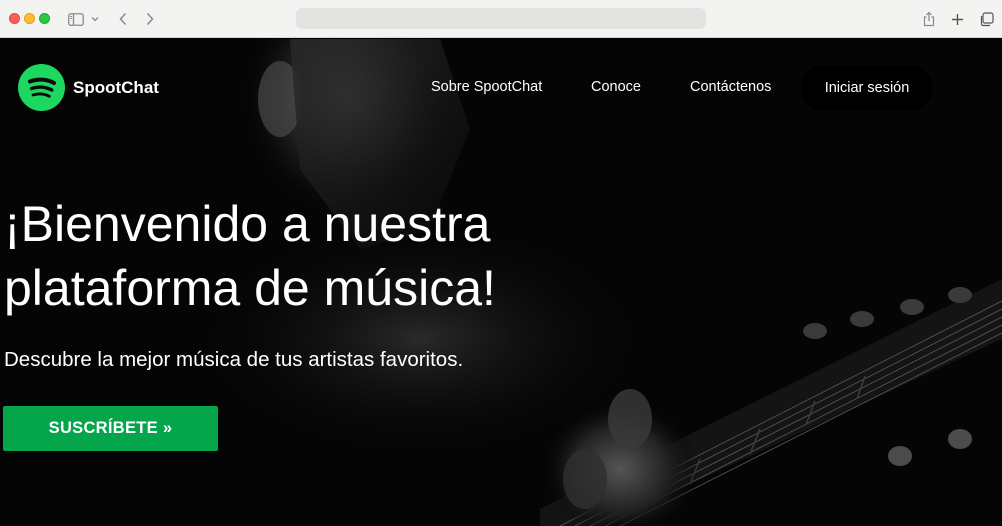 The image size is (1002, 526). Describe the element at coordinates (76, 19) in the screenshot. I see `sidebar-icon` at that location.